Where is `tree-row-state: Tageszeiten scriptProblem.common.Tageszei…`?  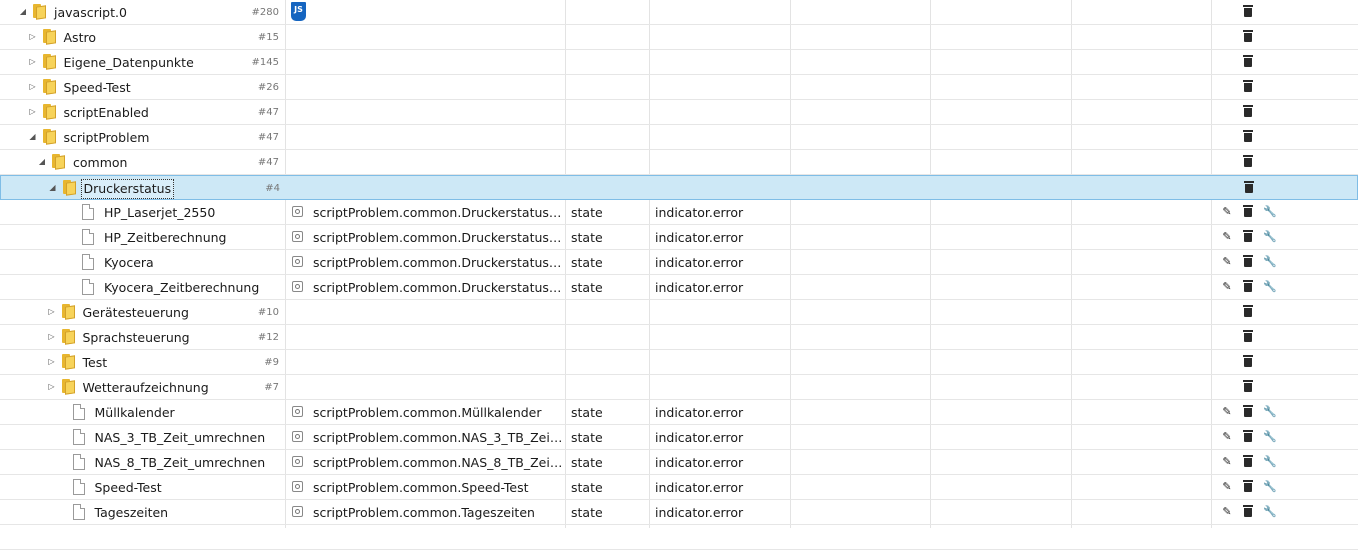 tree-row-state: Tageszeiten scriptProblem.common.Tageszei… is located at coordinates (679, 512).